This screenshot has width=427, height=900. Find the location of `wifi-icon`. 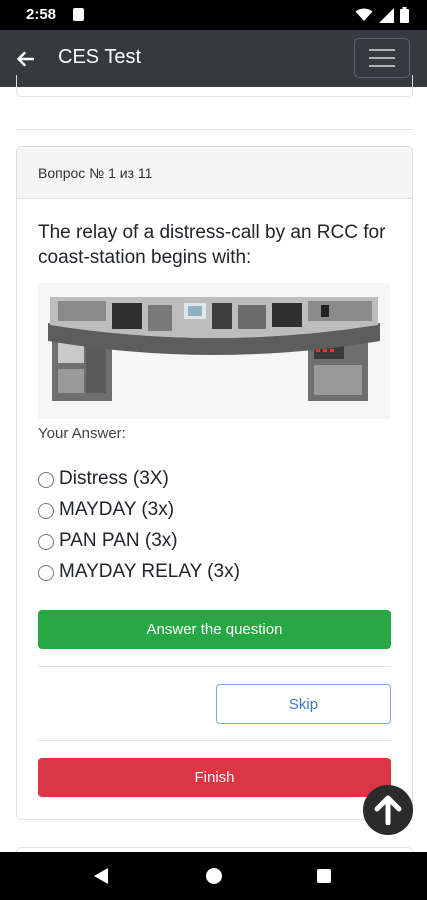

wifi-icon is located at coordinates (364, 14).